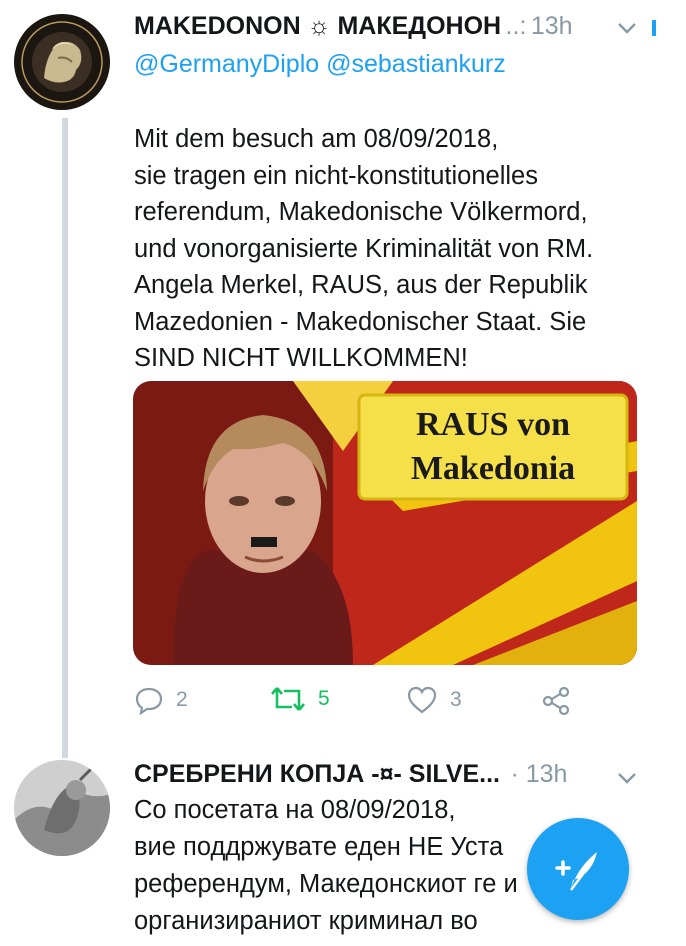 The width and height of the screenshot is (686, 946). I want to click on scroll-indicator, so click(654, 28).